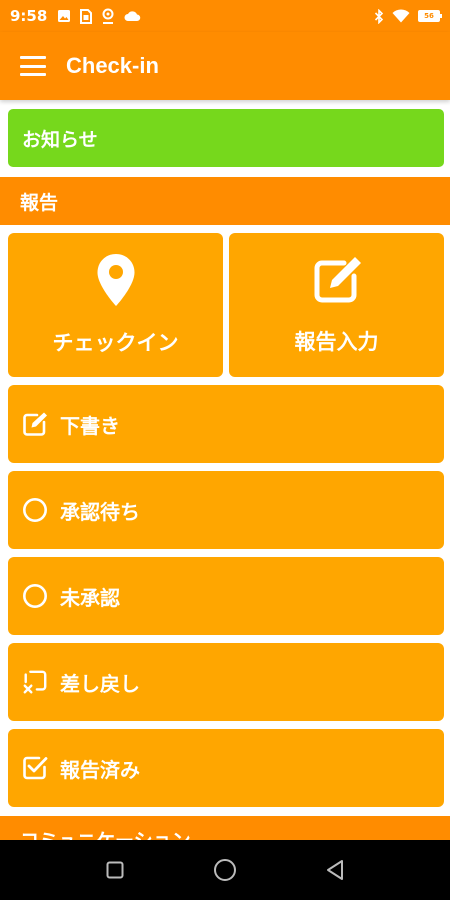 The height and width of the screenshot is (900, 450). Describe the element at coordinates (35, 768) in the screenshot. I see `checked-box-icon` at that location.